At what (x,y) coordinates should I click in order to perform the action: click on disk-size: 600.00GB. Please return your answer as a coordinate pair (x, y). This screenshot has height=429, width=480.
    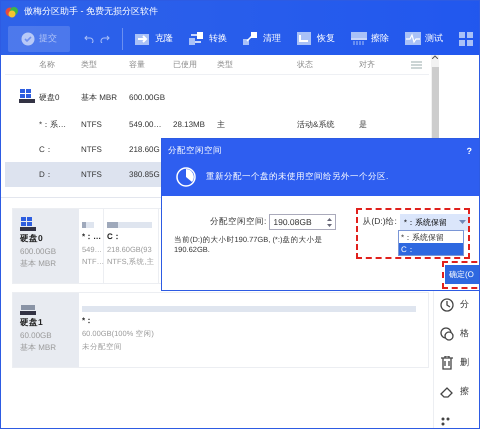
    Looking at the image, I should click on (39, 251).